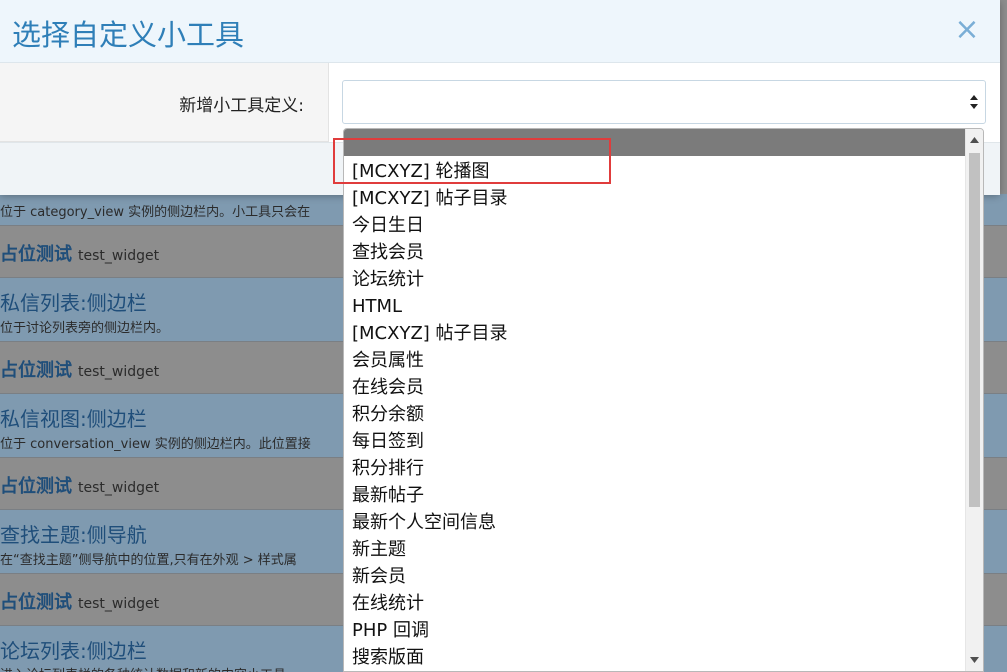 The height and width of the screenshot is (672, 1007). Describe the element at coordinates (655, 495) in the screenshot. I see `option-new-posts: 最新帖子` at that location.